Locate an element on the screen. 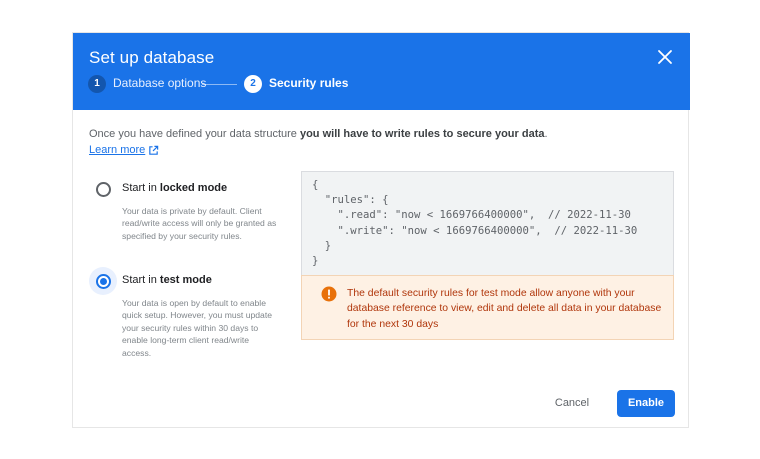 The image size is (760, 459). step-1-label: Database options is located at coordinates (160, 83).